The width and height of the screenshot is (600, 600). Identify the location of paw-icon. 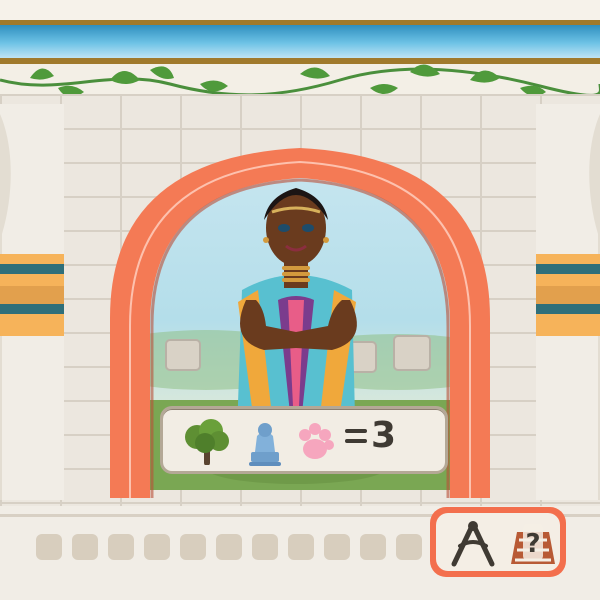
(316, 441).